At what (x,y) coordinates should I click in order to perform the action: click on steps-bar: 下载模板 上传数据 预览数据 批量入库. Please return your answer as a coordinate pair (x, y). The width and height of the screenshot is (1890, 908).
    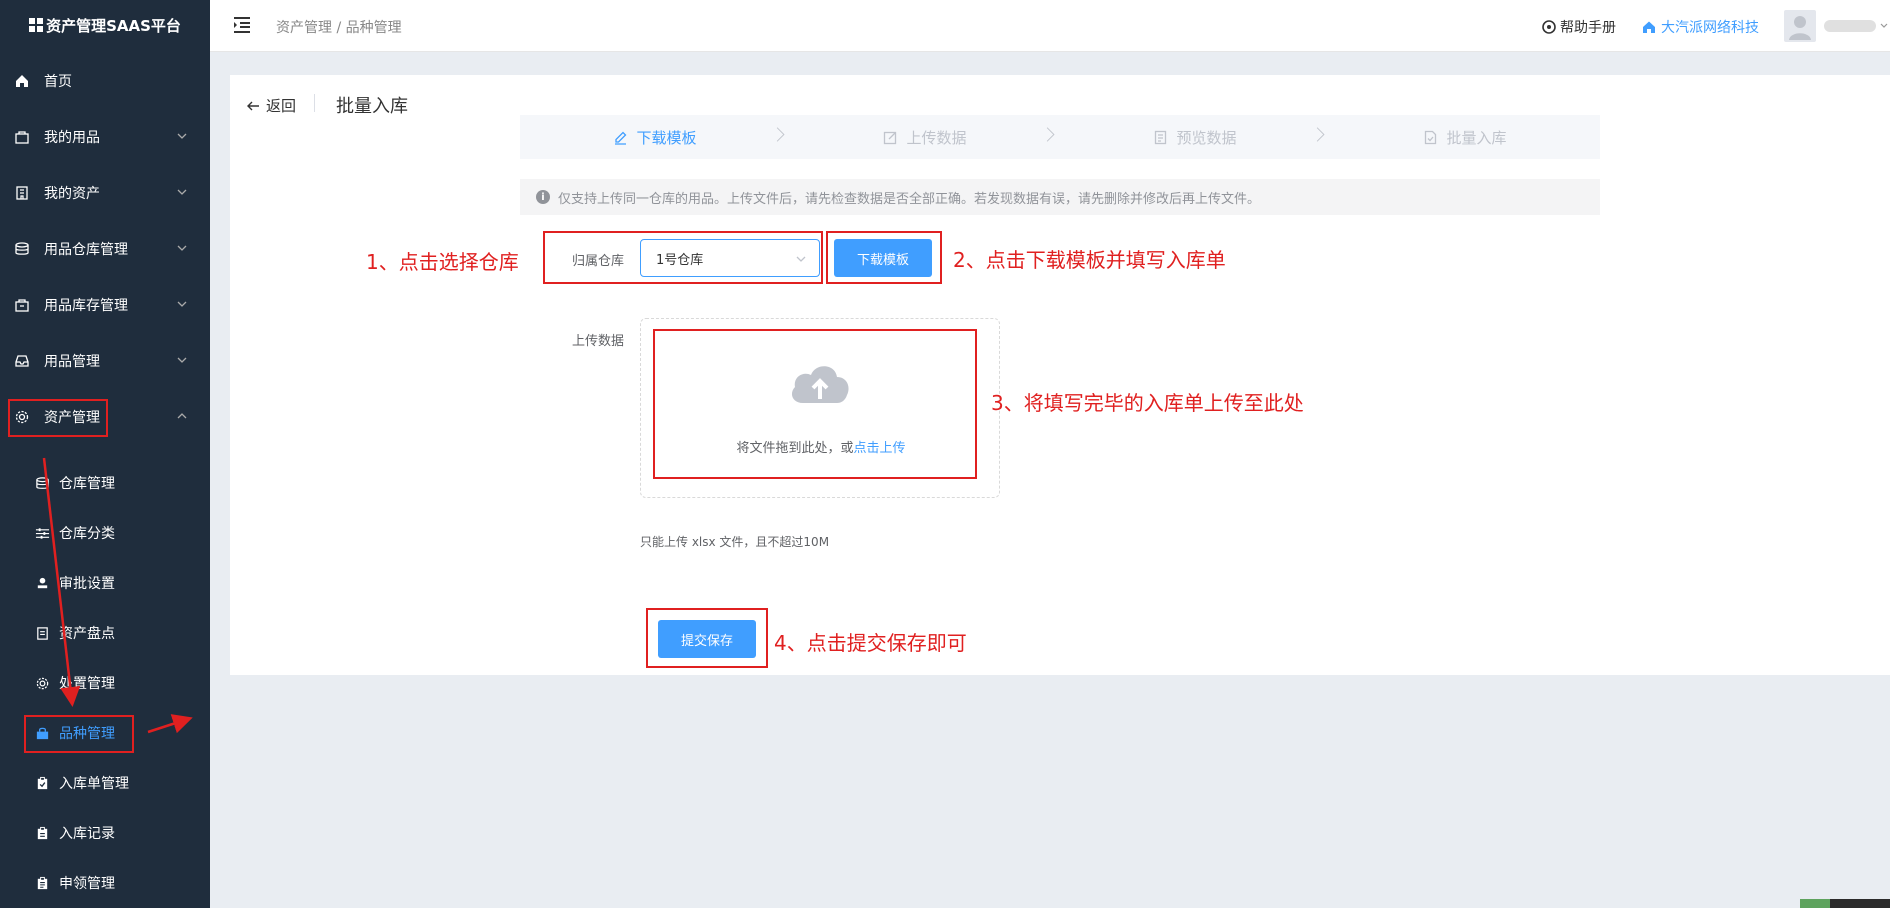
    Looking at the image, I should click on (1060, 137).